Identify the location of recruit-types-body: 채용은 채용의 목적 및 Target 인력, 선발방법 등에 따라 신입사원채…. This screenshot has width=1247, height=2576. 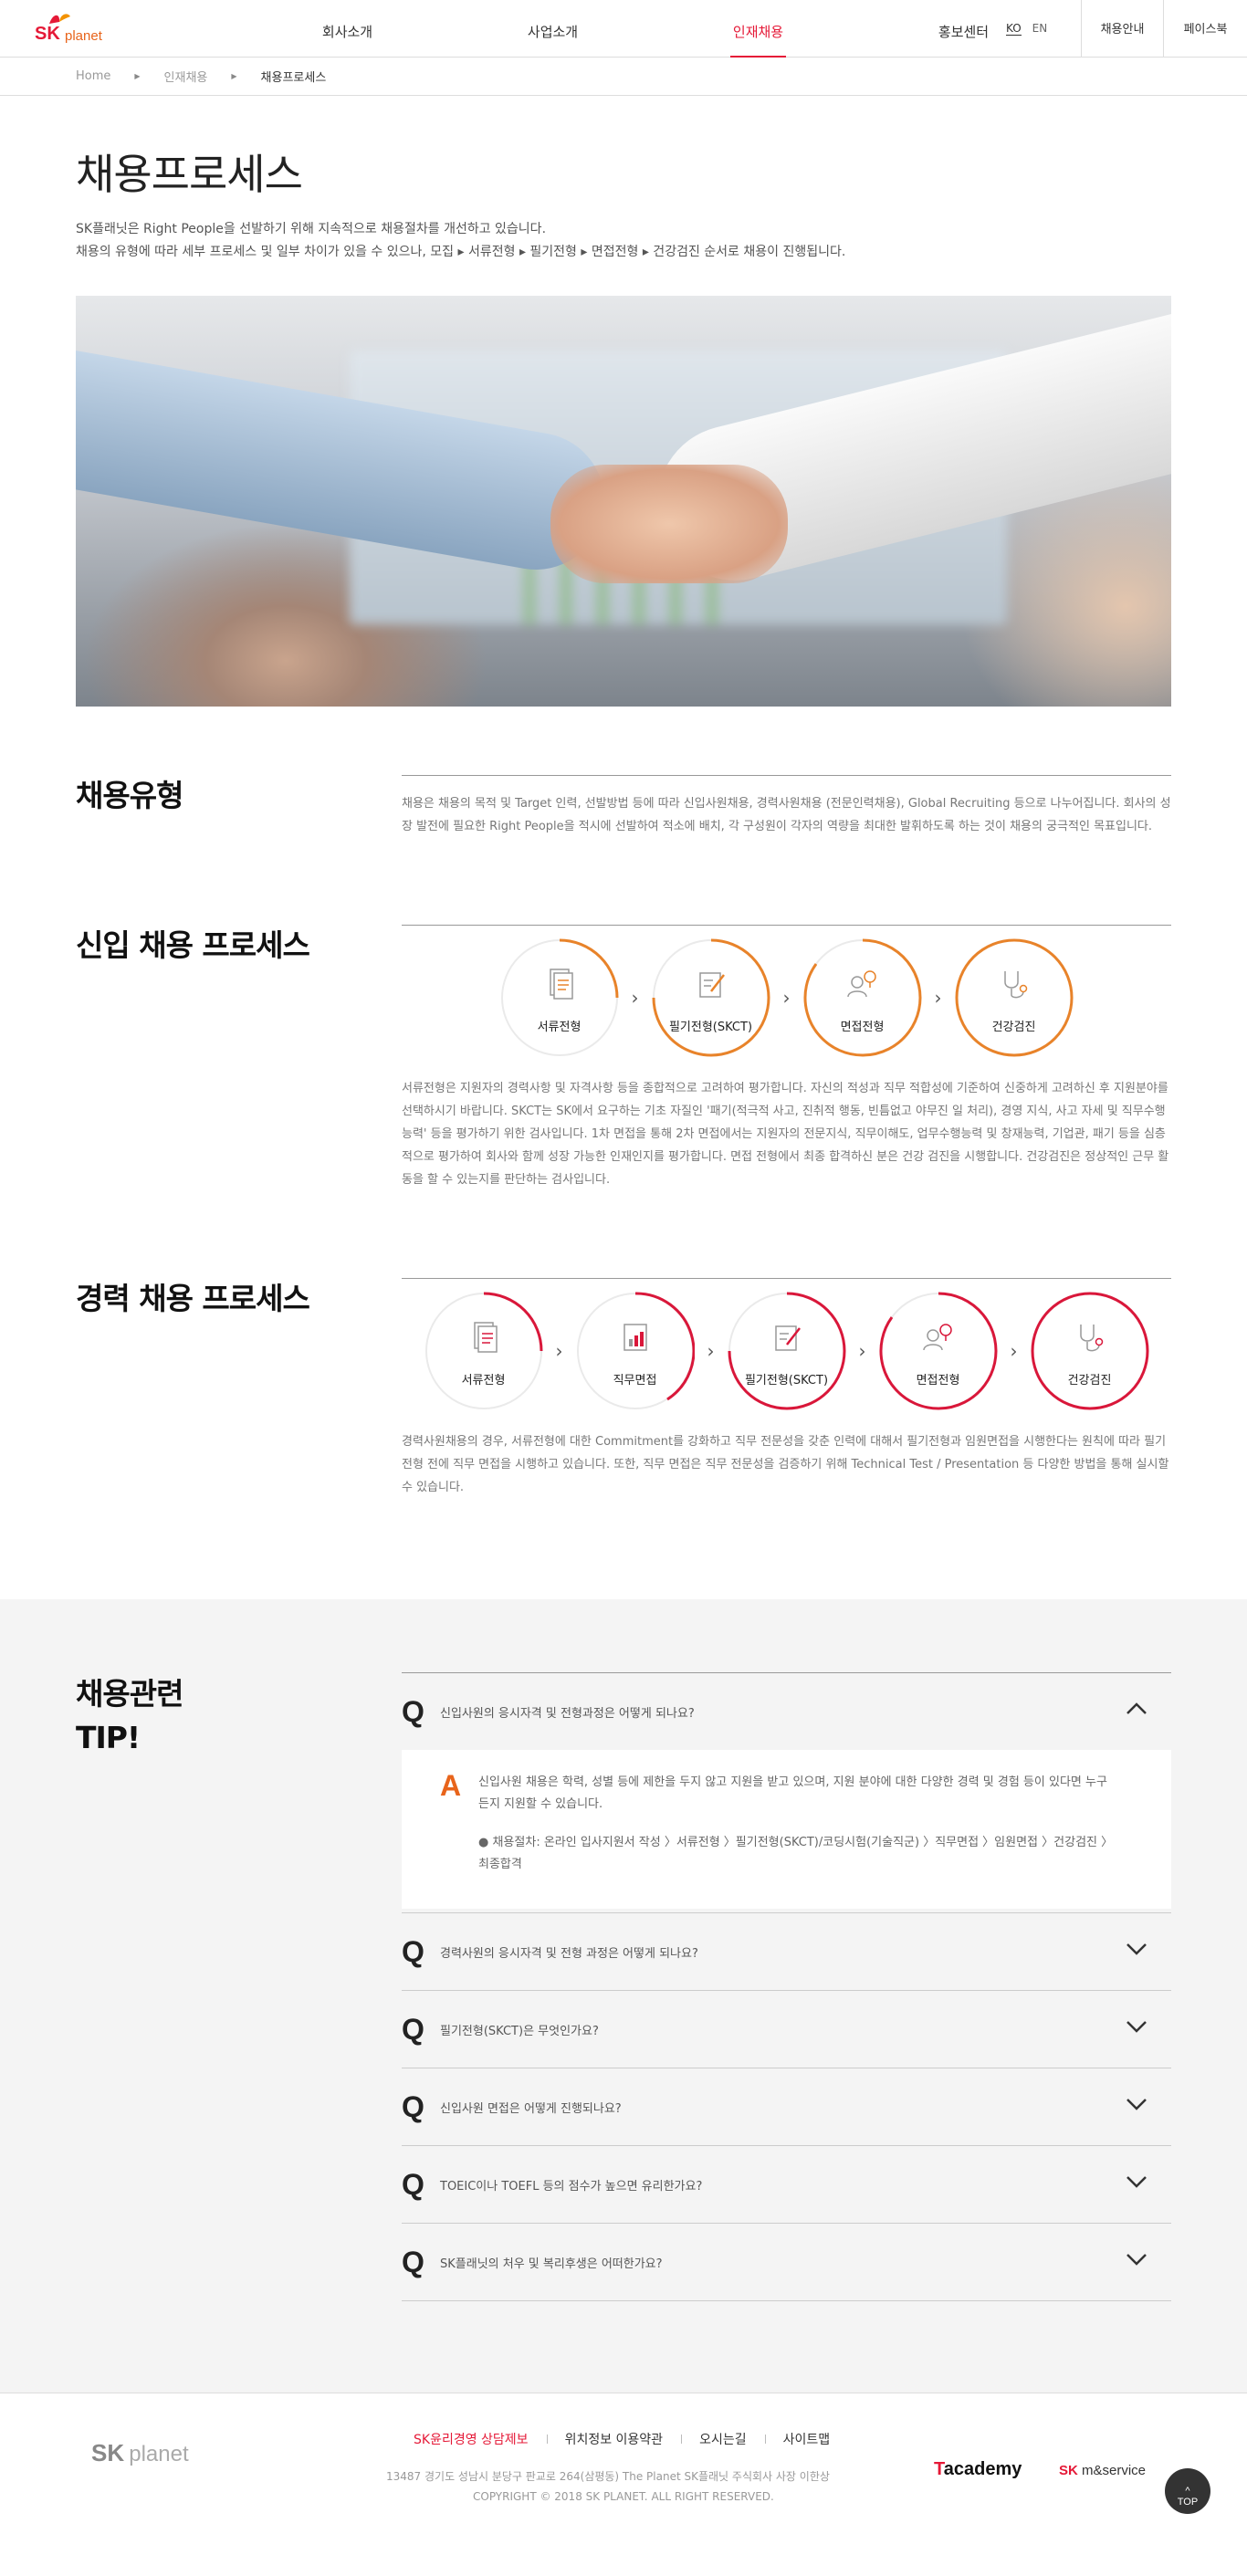
(786, 807).